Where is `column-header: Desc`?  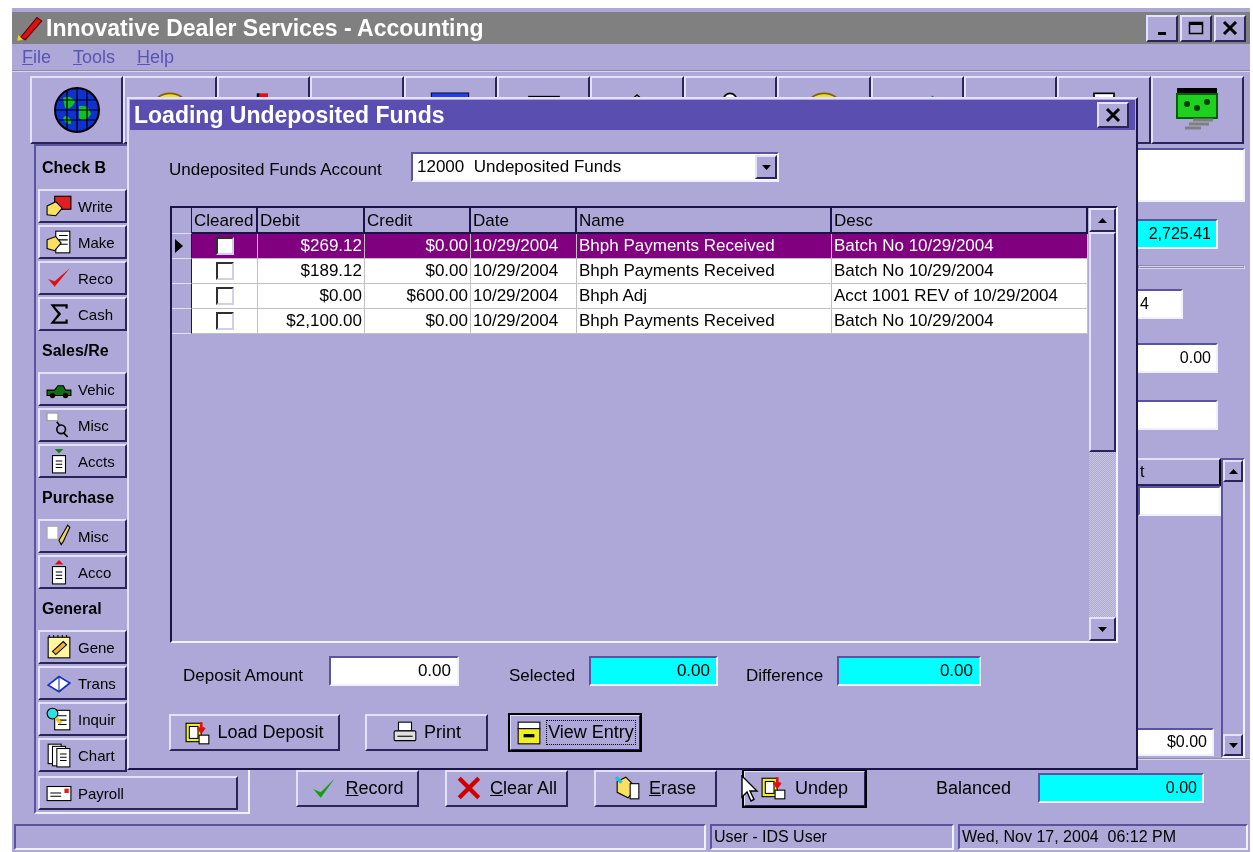
column-header: Desc is located at coordinates (960, 221).